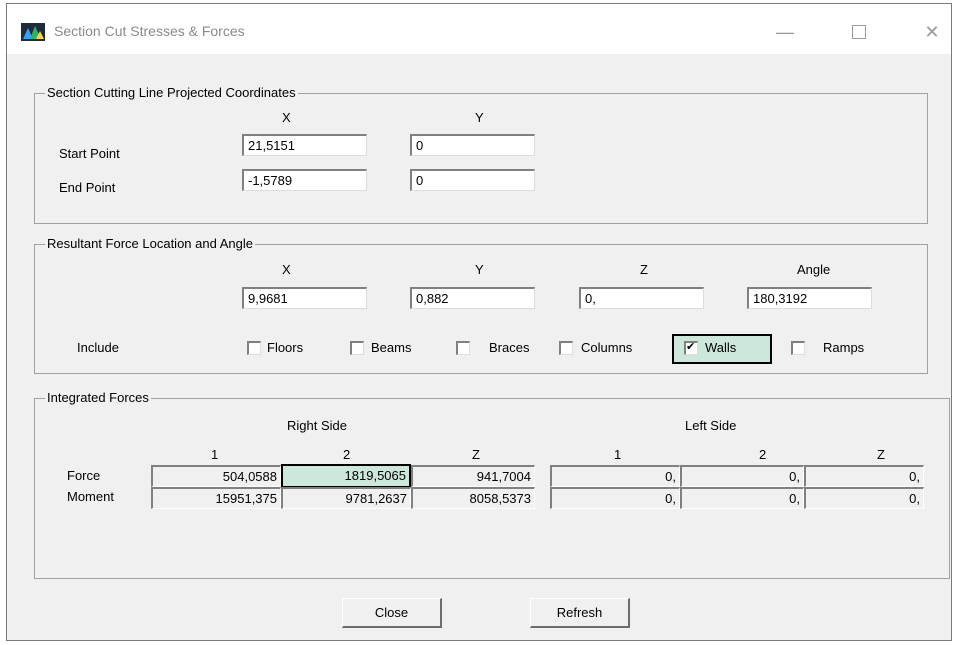  I want to click on resultant-col-x: X, so click(286, 269).